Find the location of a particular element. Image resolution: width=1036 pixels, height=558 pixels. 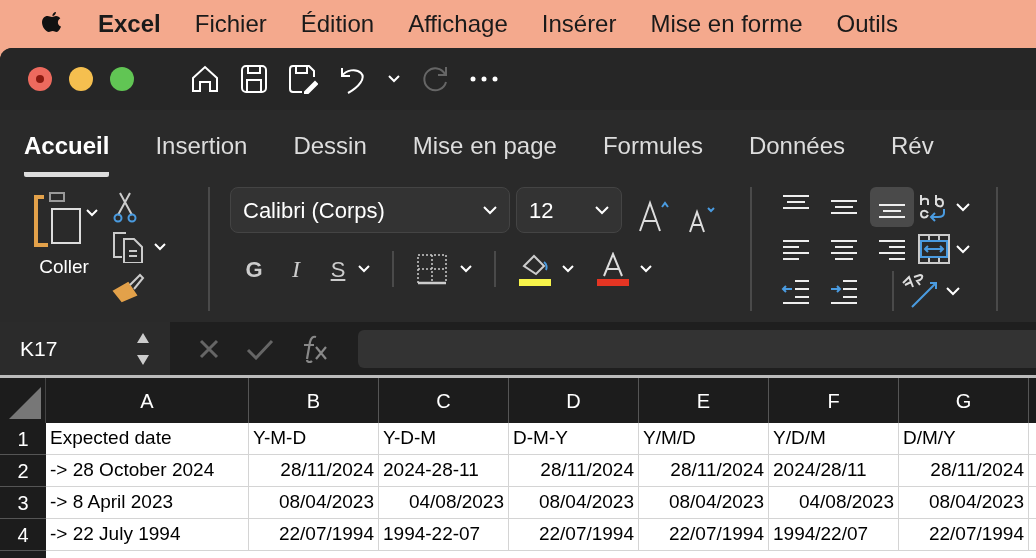

row-header: 3 is located at coordinates (23, 503).